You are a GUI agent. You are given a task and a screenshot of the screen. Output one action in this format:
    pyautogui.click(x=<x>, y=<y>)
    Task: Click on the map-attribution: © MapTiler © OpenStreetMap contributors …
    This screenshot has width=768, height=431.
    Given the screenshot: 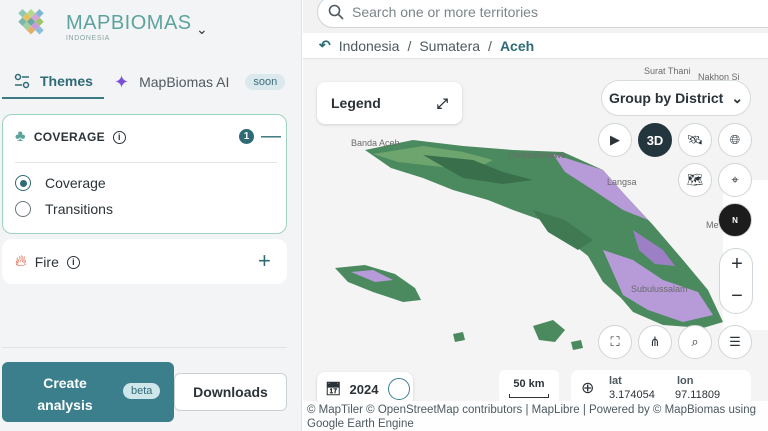 What is the action you would take?
    pyautogui.click(x=535, y=416)
    